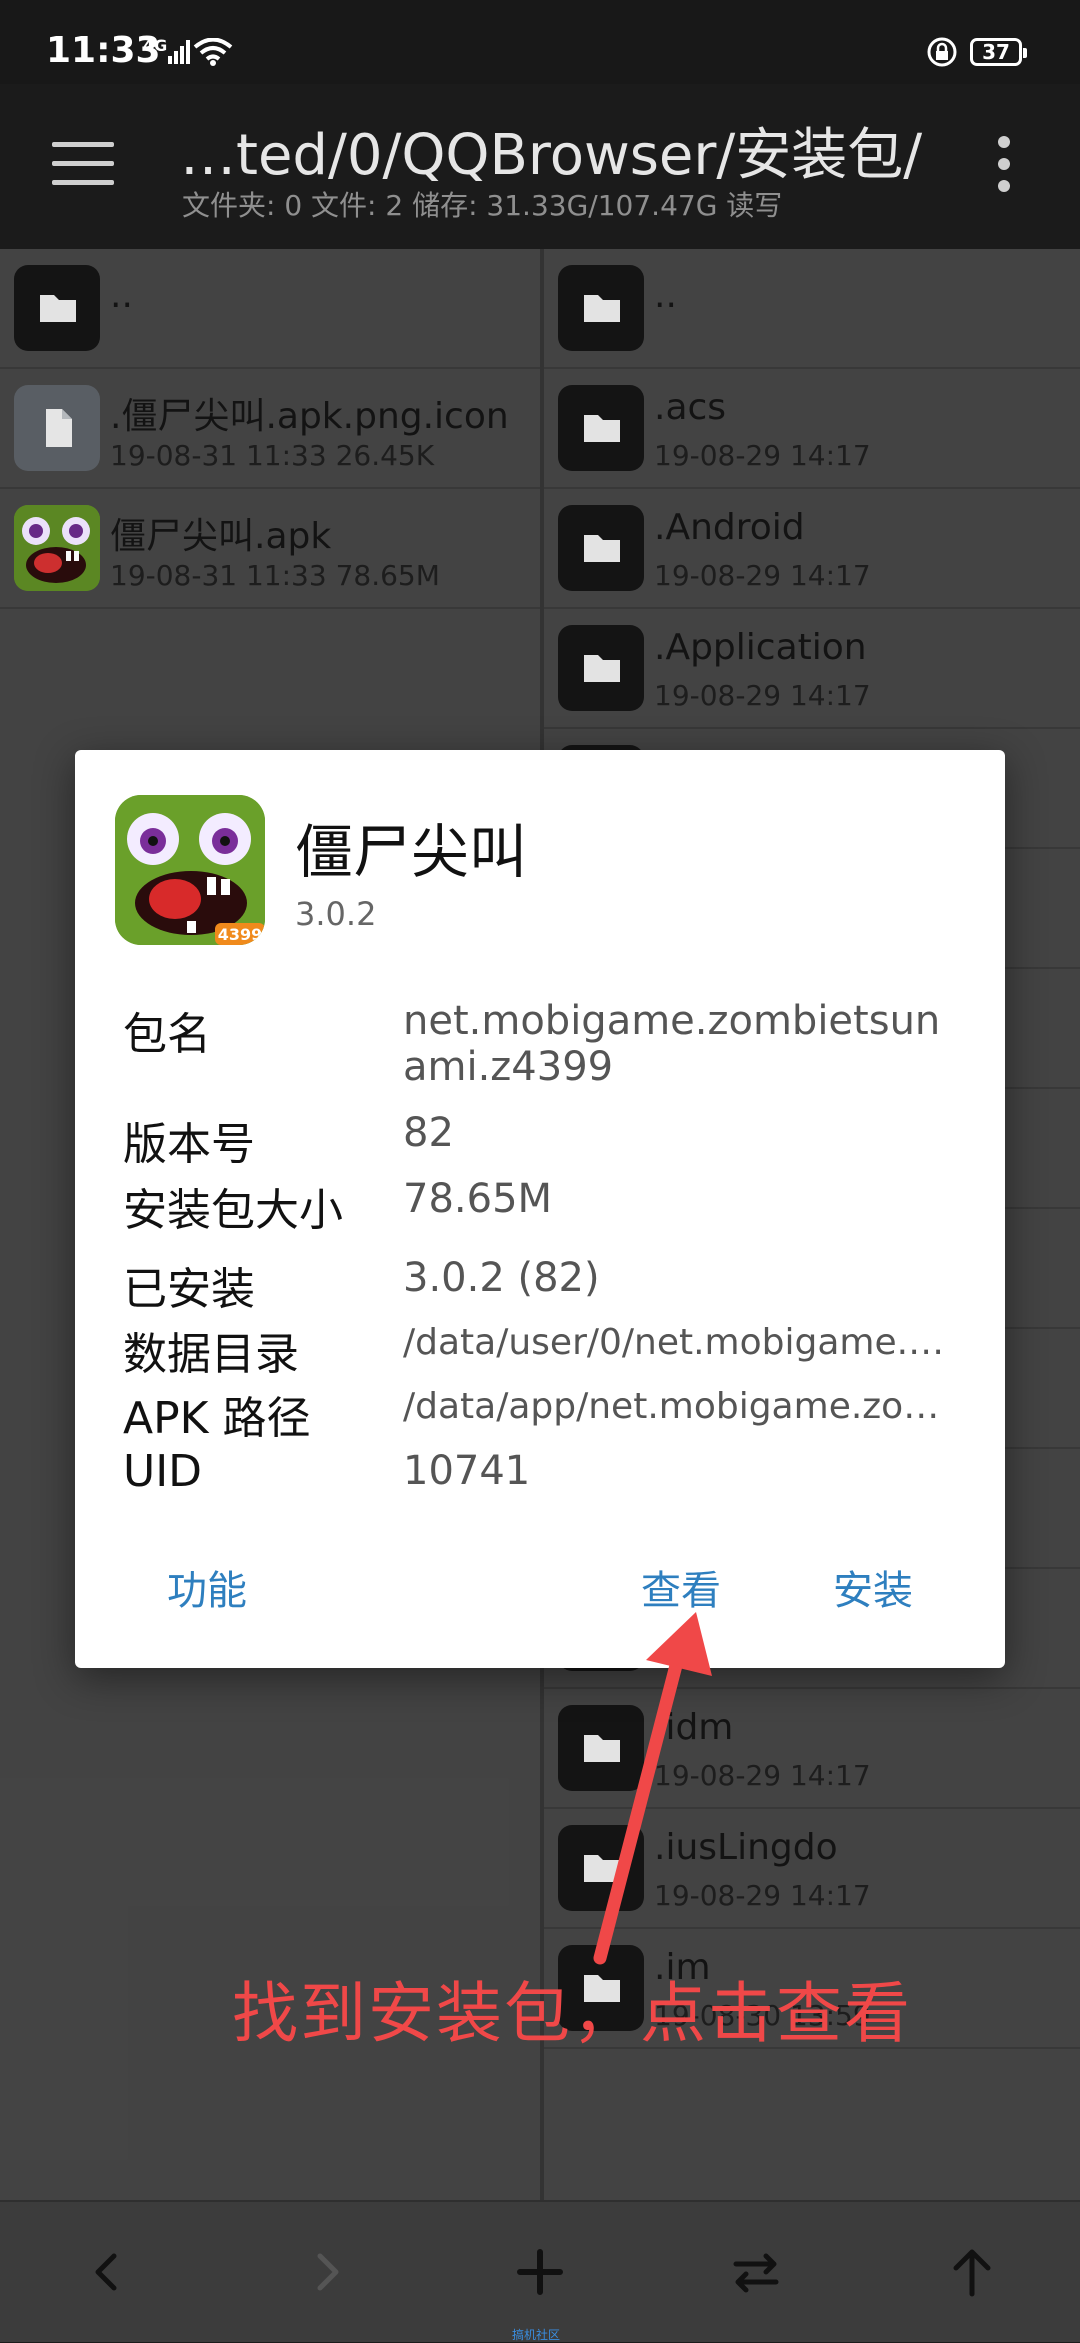 Image resolution: width=1080 pixels, height=2343 pixels. Describe the element at coordinates (972, 2272) in the screenshot. I see `up-directory-icon` at that location.